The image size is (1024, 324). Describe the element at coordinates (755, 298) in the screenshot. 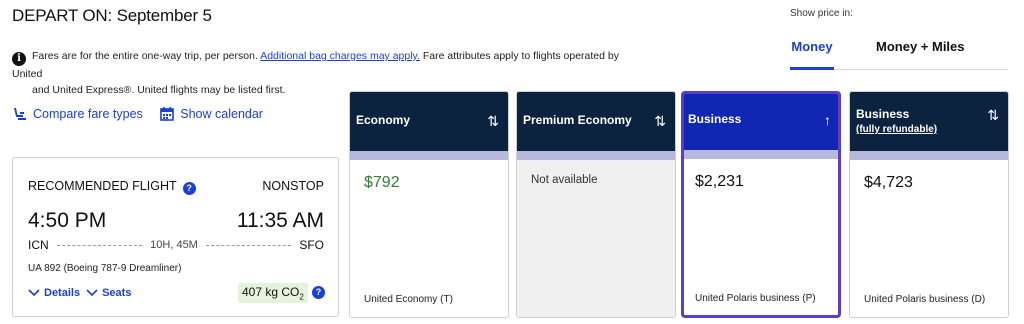

I see `fare-cabin: United Polaris business (P)` at that location.